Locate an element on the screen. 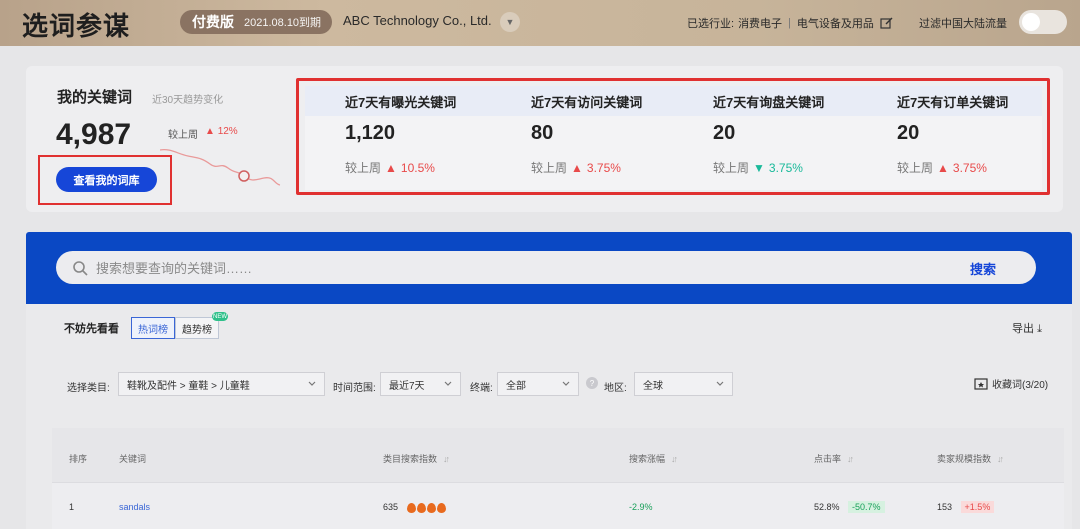  stat-compare: 较上周 ▲ 10.5% is located at coordinates (390, 167).